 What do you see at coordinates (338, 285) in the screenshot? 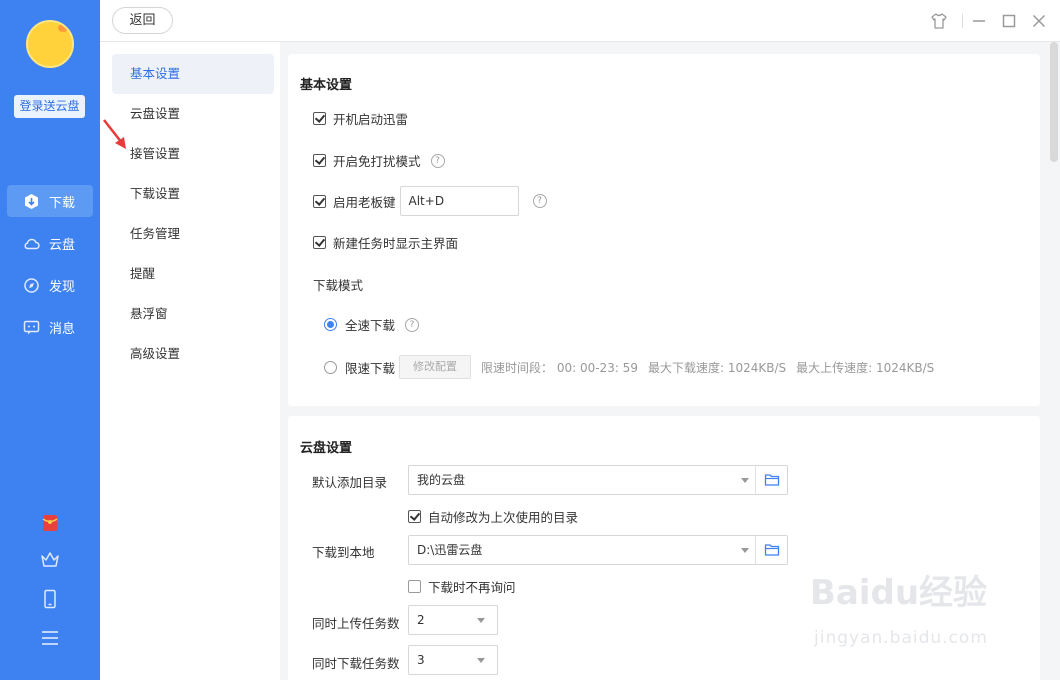
I see `download-mode-label: 下载模式` at bounding box center [338, 285].